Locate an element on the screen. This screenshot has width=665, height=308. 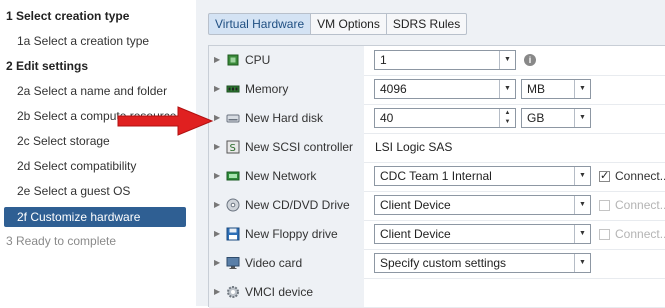
settings-tabs: Virtual Hardware VM Options SDRS Rules is located at coordinates (338, 24).